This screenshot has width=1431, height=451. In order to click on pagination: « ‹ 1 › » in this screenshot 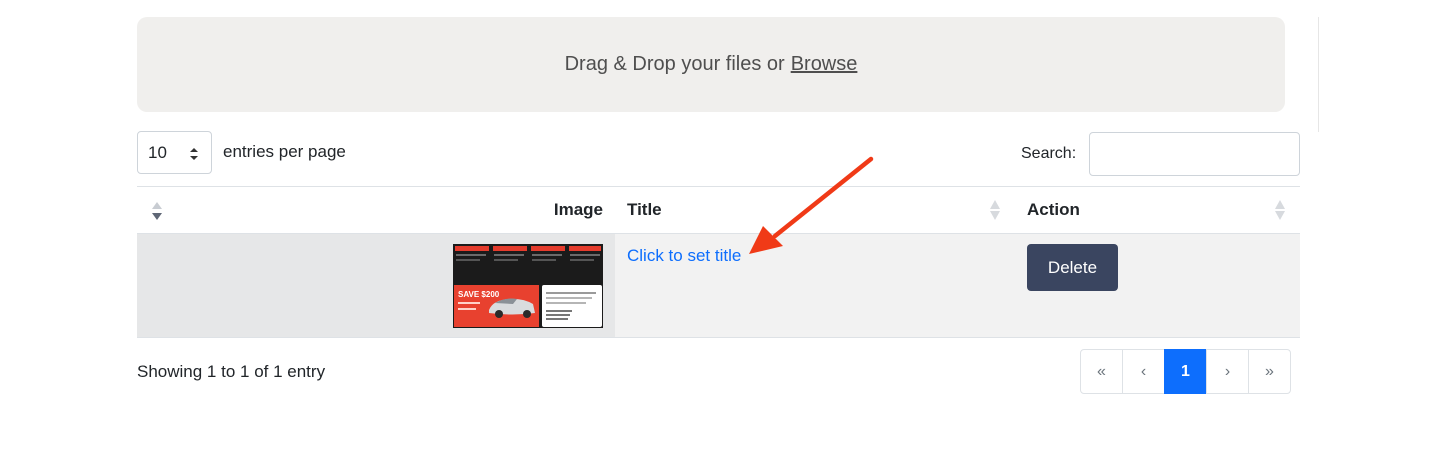, I will do `click(1185, 371)`.